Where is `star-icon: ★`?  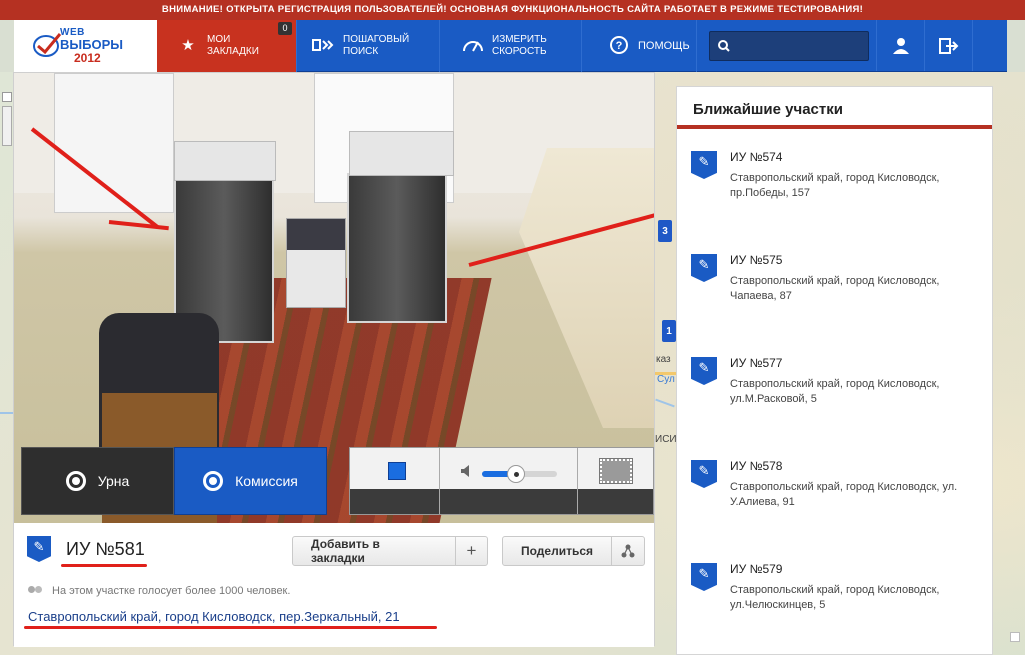 star-icon: ★ is located at coordinates (188, 45).